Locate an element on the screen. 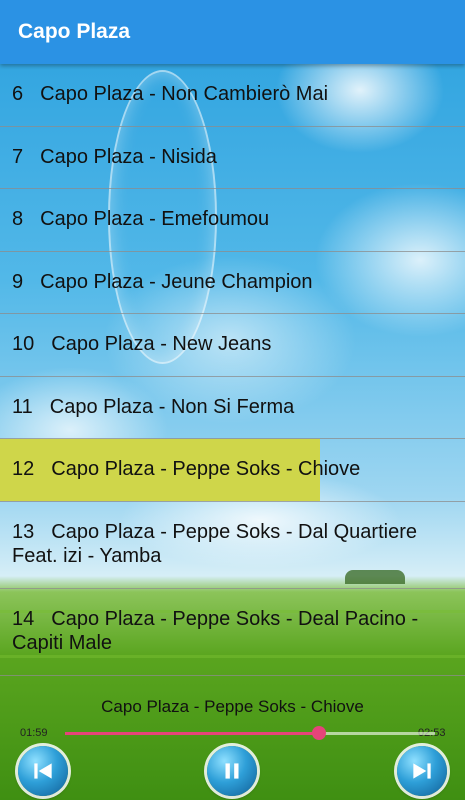 The image size is (465, 800). track-title: Capo Plaza - Peppe Soks - Chiove is located at coordinates (206, 469).